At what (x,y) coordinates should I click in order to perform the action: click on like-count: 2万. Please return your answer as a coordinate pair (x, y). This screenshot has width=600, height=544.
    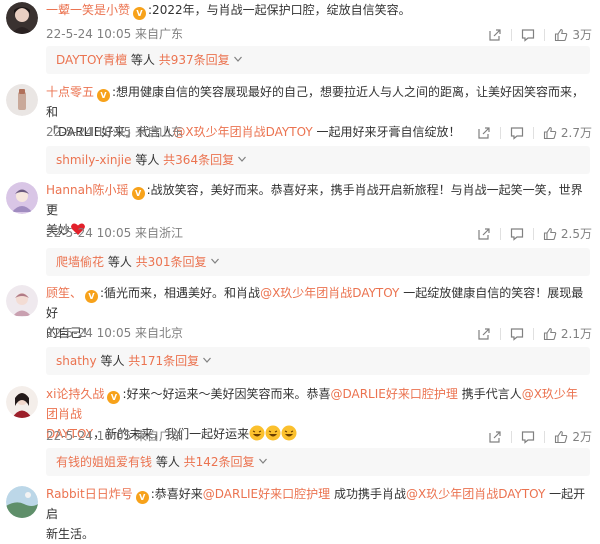
    Looking at the image, I should click on (582, 436).